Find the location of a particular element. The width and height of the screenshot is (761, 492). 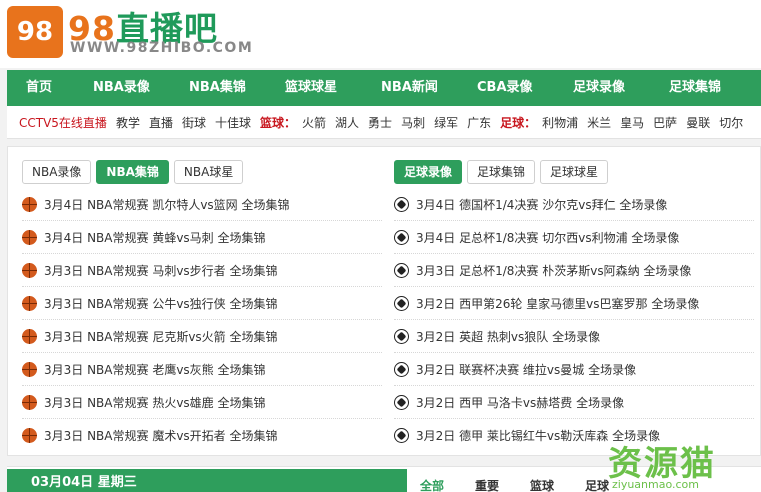

list-item: 3月4日 NBA常规赛 凯尔特人vs篮网 全场集锦 is located at coordinates (202, 204).